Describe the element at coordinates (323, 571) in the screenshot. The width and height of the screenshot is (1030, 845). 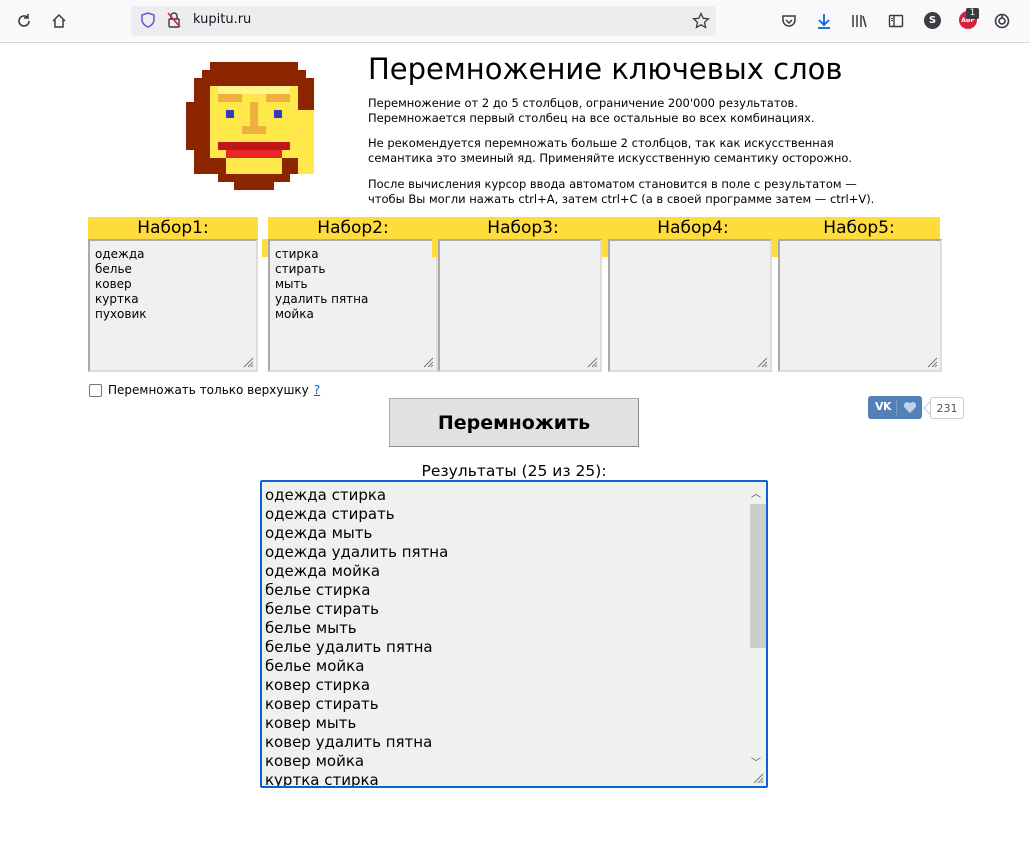
I see `result-line: одежда мойка` at that location.